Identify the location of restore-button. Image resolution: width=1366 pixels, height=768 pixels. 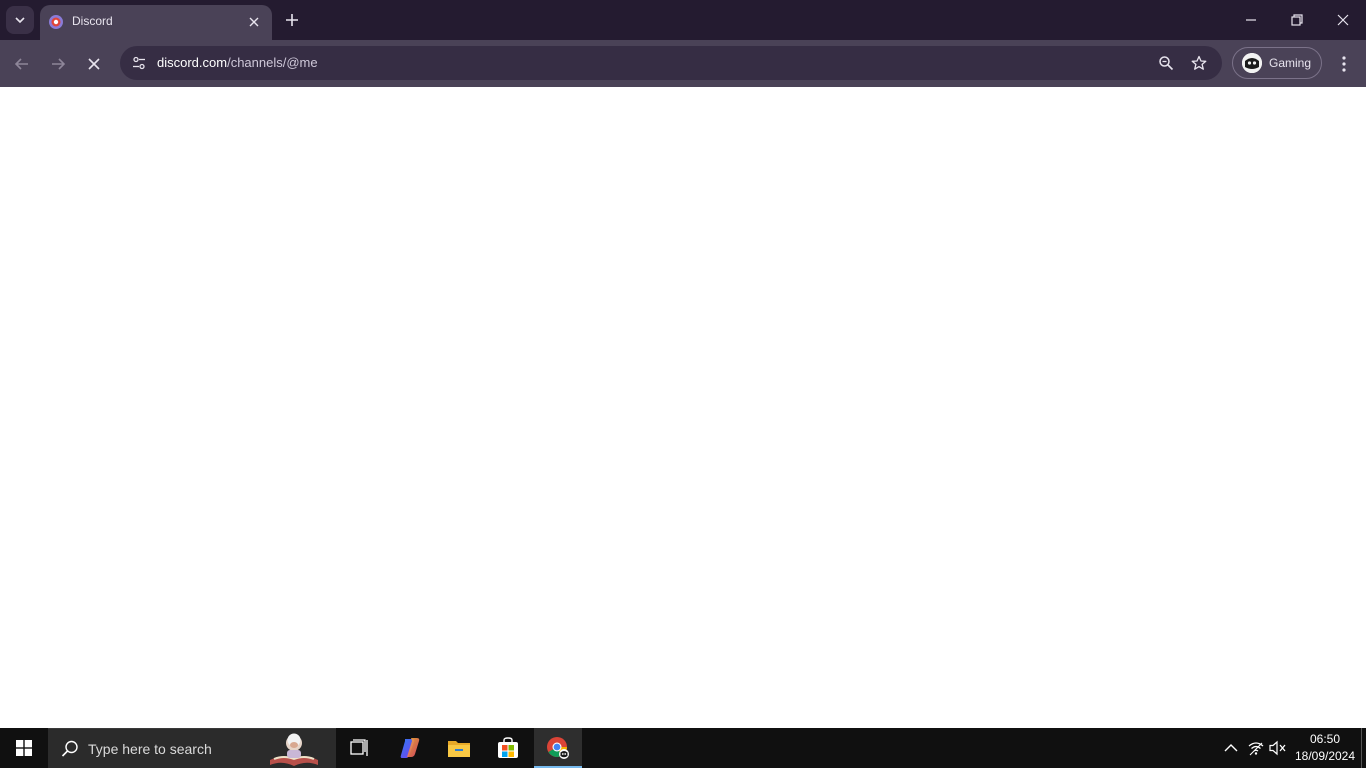
(1297, 20).